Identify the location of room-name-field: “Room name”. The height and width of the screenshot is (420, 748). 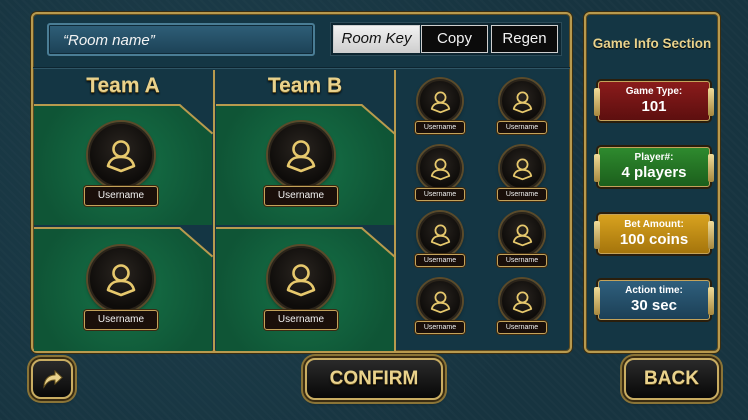
(181, 39).